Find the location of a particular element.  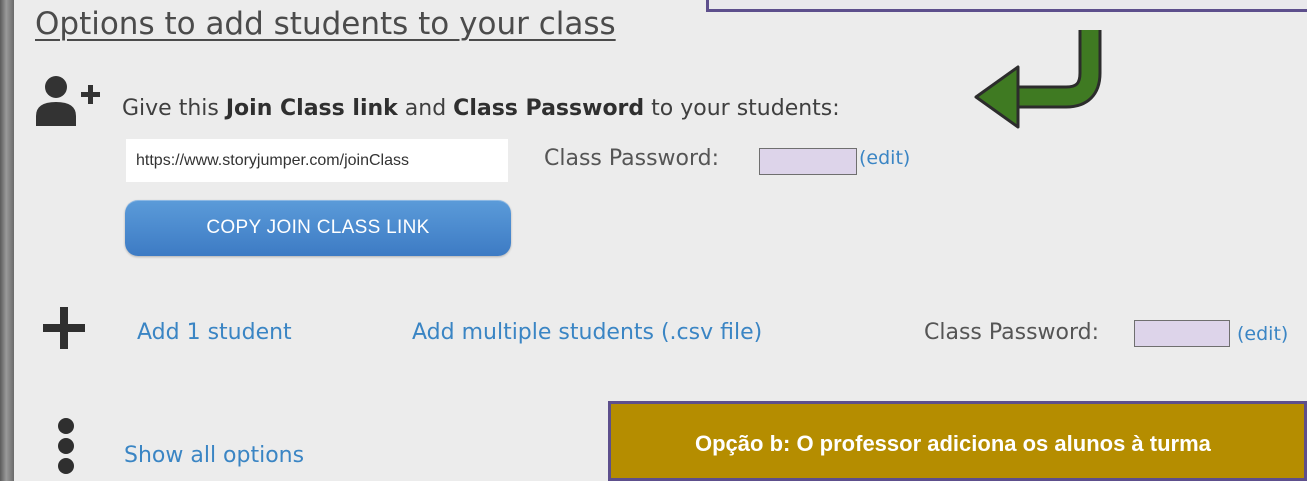

copy-join-class-link-button: COPY JOIN CLASS LINK is located at coordinates (318, 228).